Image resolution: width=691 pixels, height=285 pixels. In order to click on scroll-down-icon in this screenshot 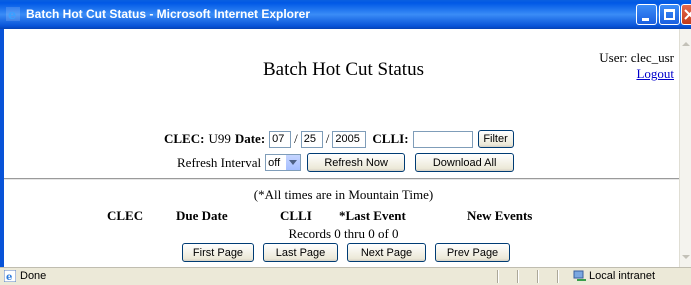, I will do `click(686, 257)`.